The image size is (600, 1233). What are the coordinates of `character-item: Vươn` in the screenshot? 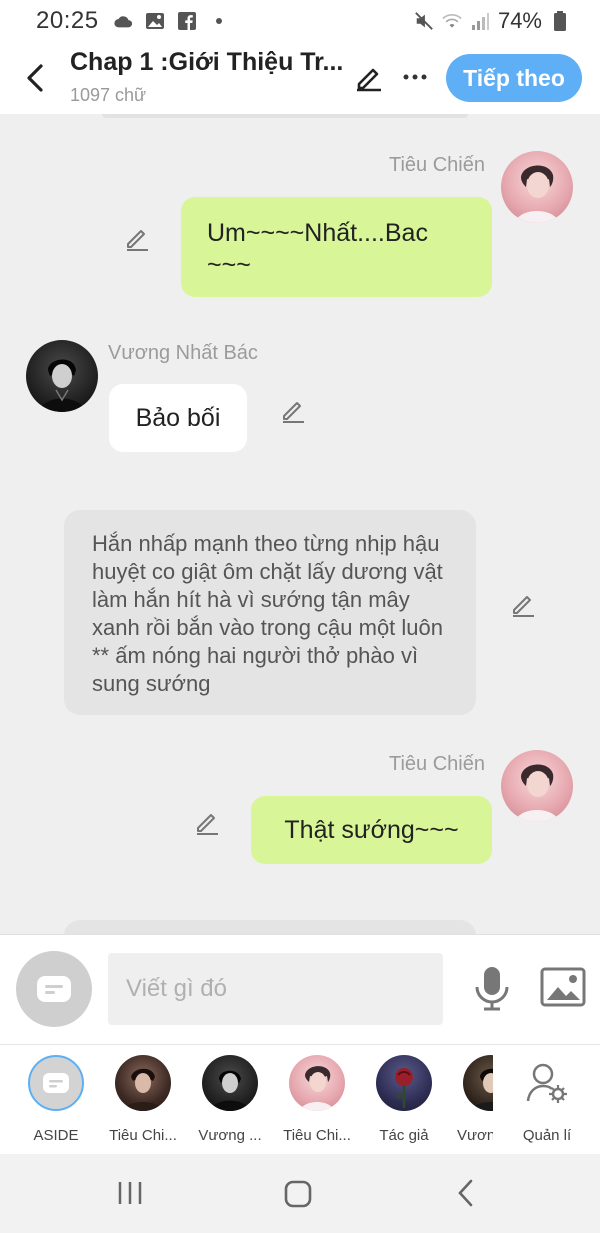 It's located at (471, 1099).